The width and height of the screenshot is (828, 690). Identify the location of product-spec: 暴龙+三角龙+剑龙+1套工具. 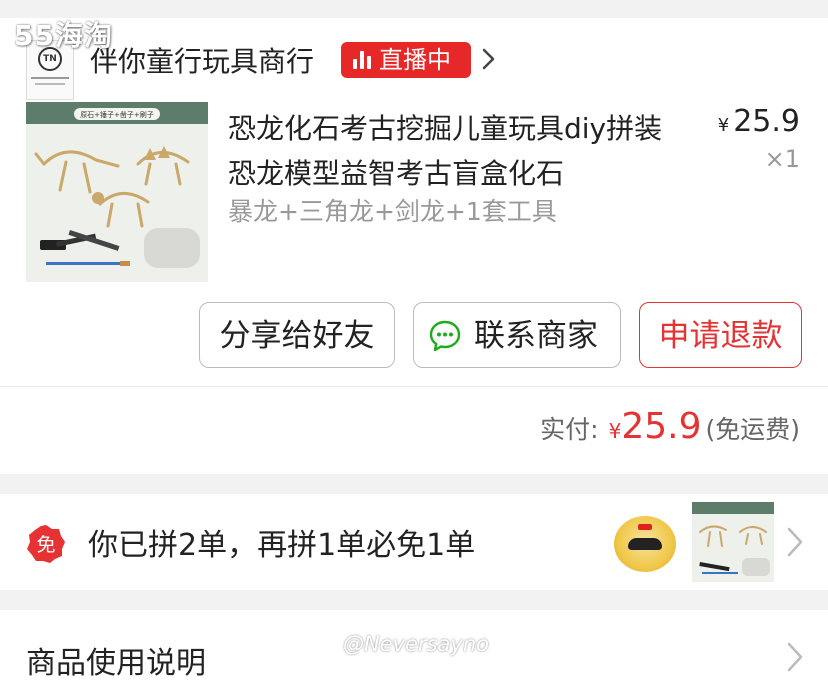
(392, 211).